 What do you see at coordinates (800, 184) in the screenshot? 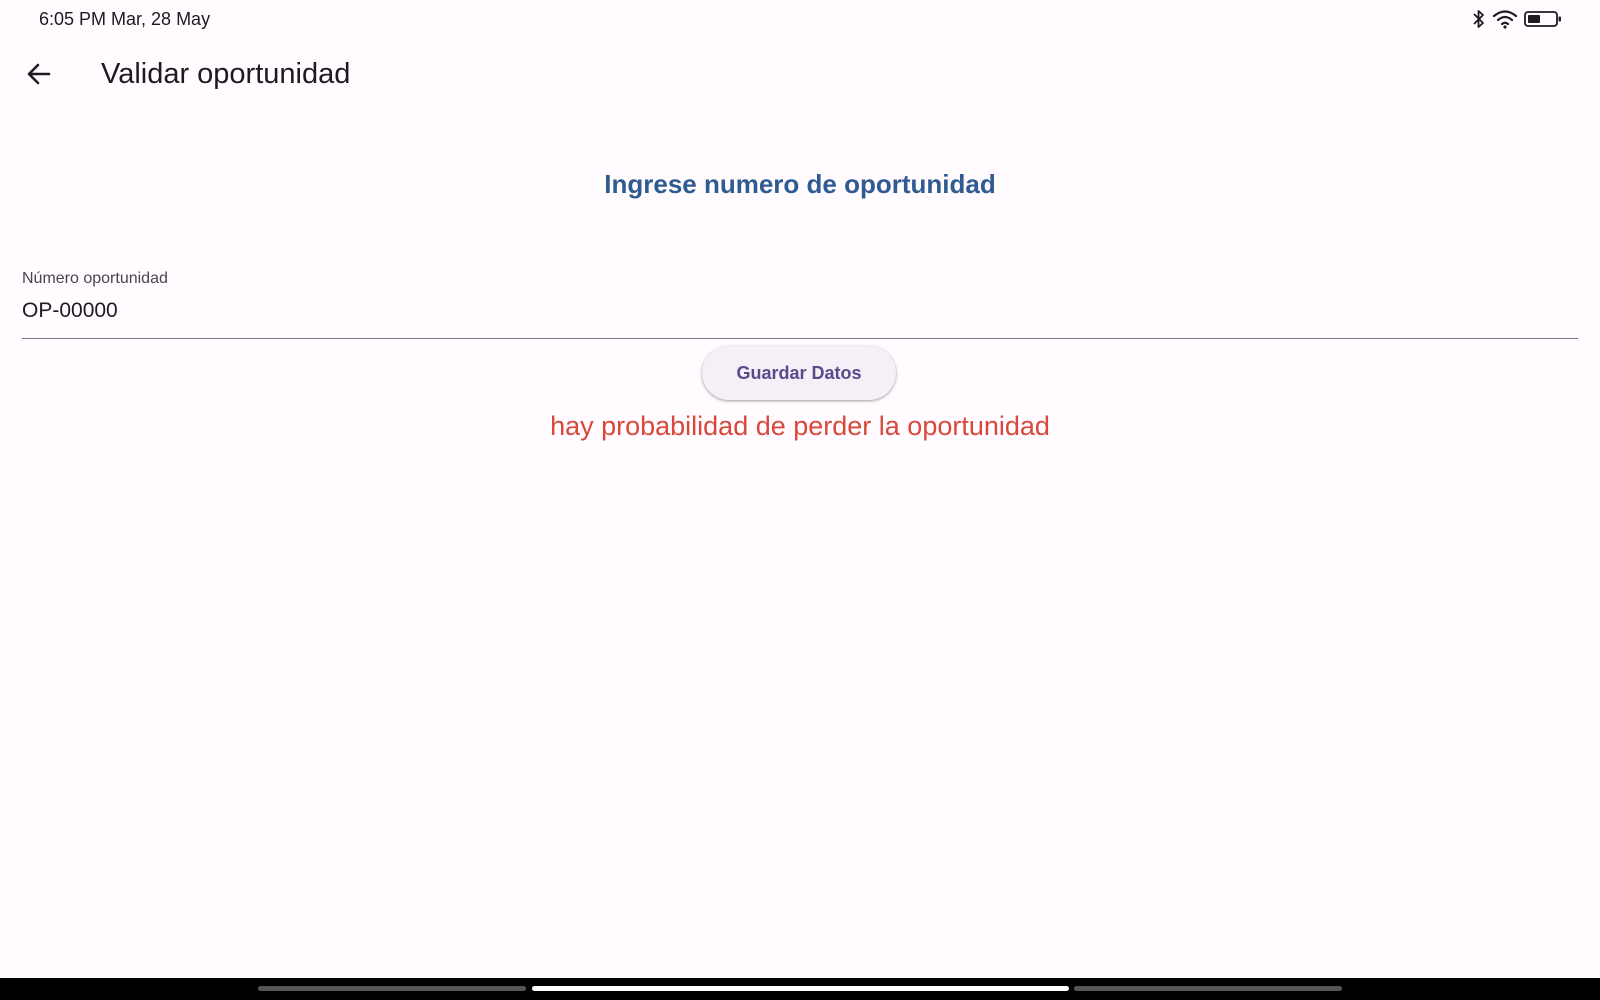
I see `form-heading: Ingrese numero de oportunidad` at bounding box center [800, 184].